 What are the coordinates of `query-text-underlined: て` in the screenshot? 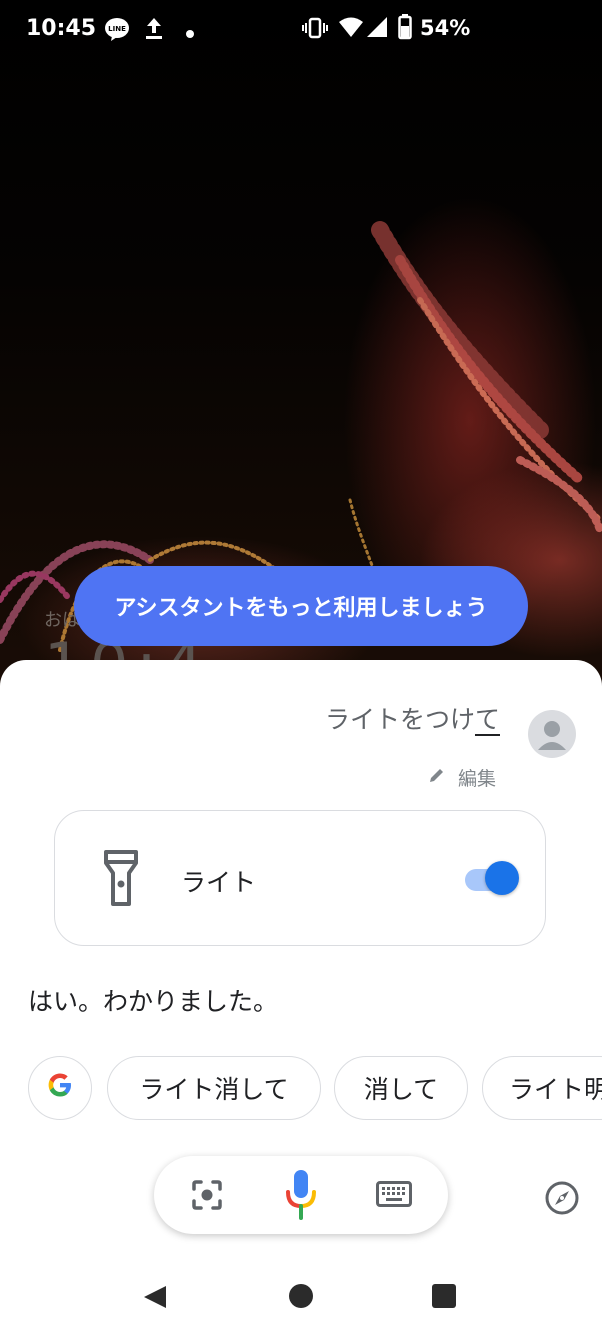 It's located at (487, 719).